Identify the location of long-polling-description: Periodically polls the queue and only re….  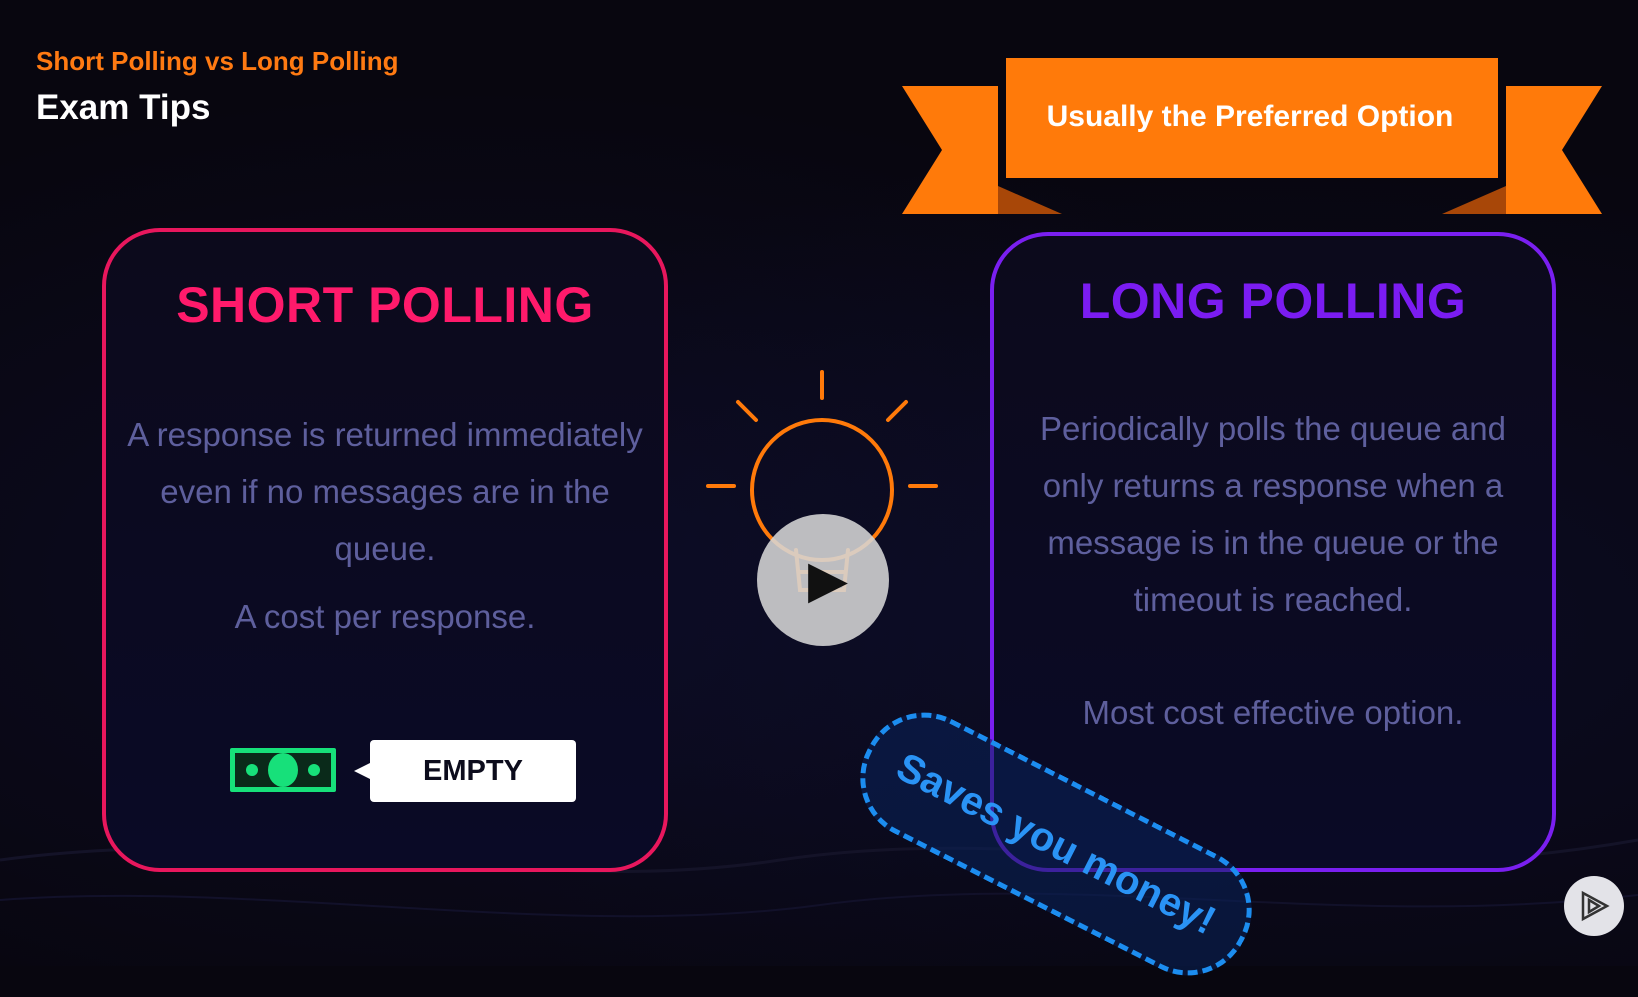
(1273, 514).